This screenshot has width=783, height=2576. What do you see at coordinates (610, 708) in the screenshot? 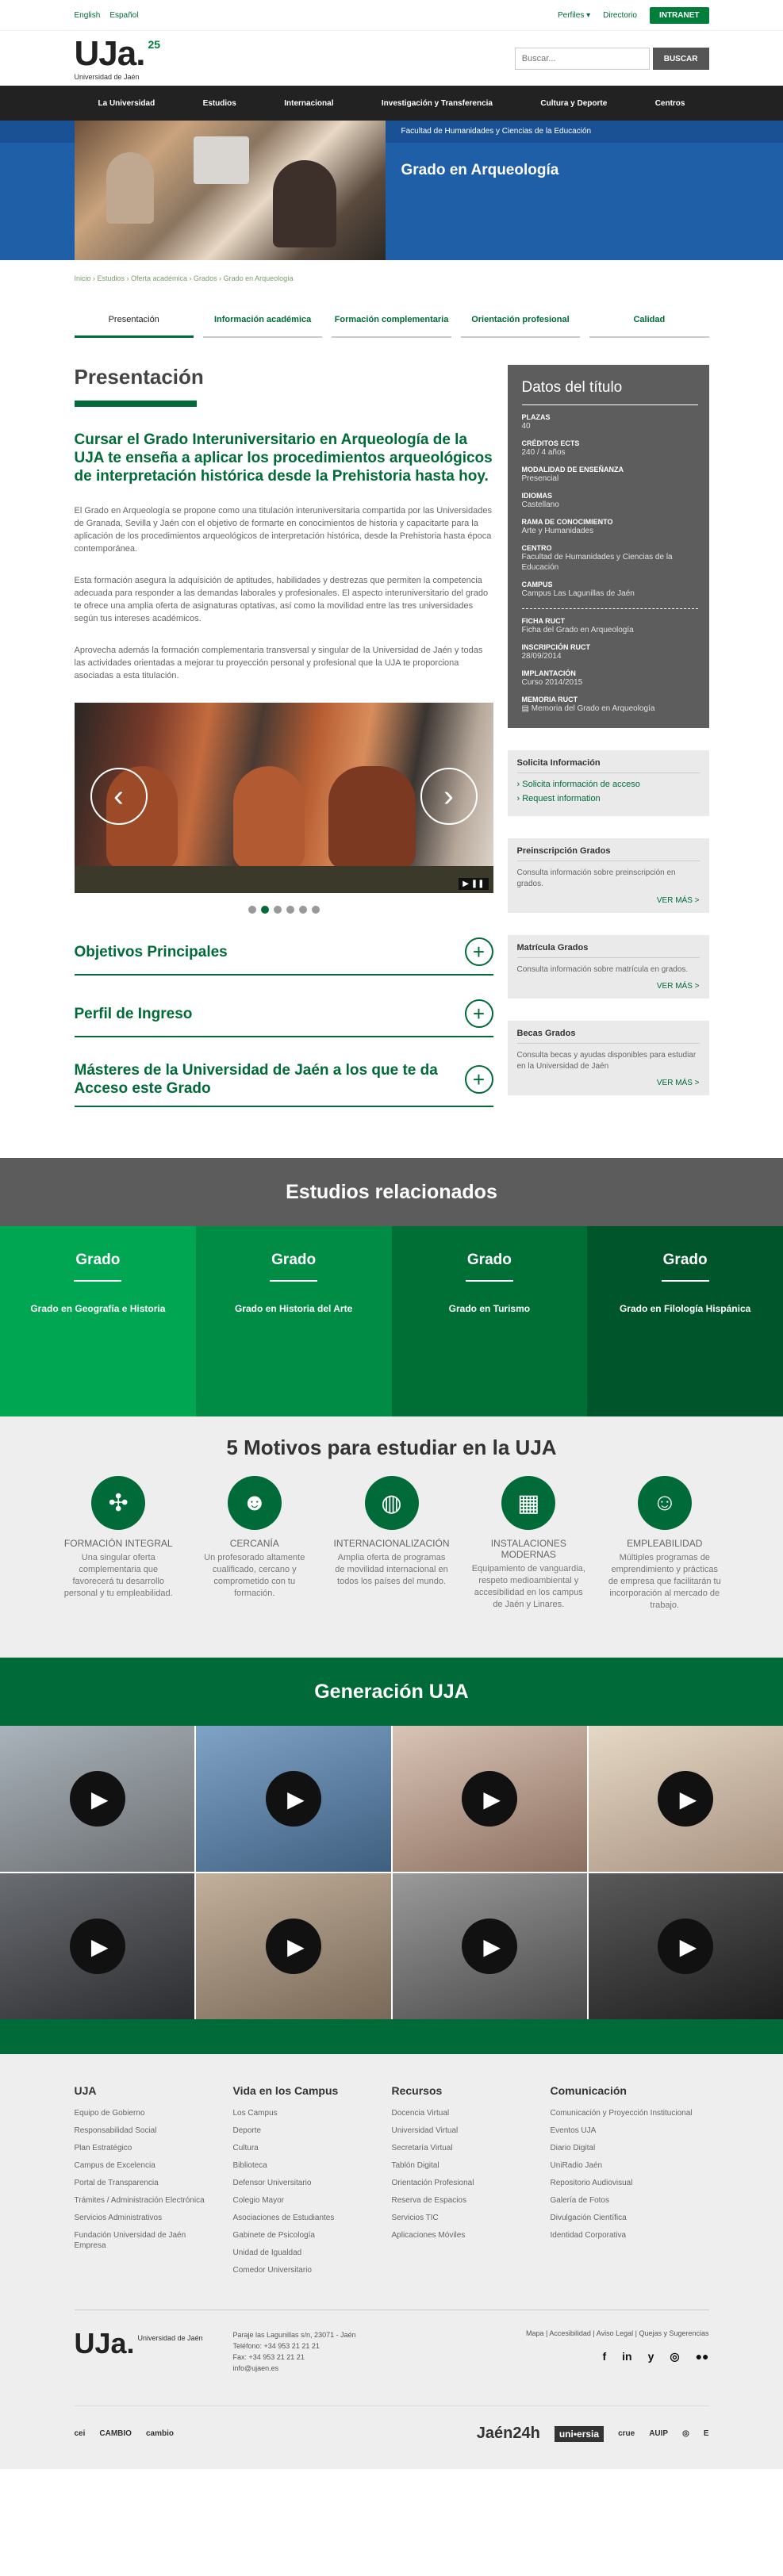
I see `memoria-link: ▤ Memoria del Grado en Arqueología` at bounding box center [610, 708].